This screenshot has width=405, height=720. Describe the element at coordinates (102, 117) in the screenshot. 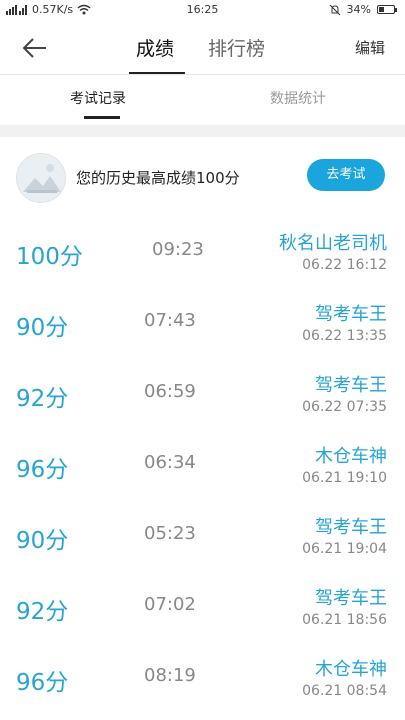

I see `subtab-active-indicator` at that location.